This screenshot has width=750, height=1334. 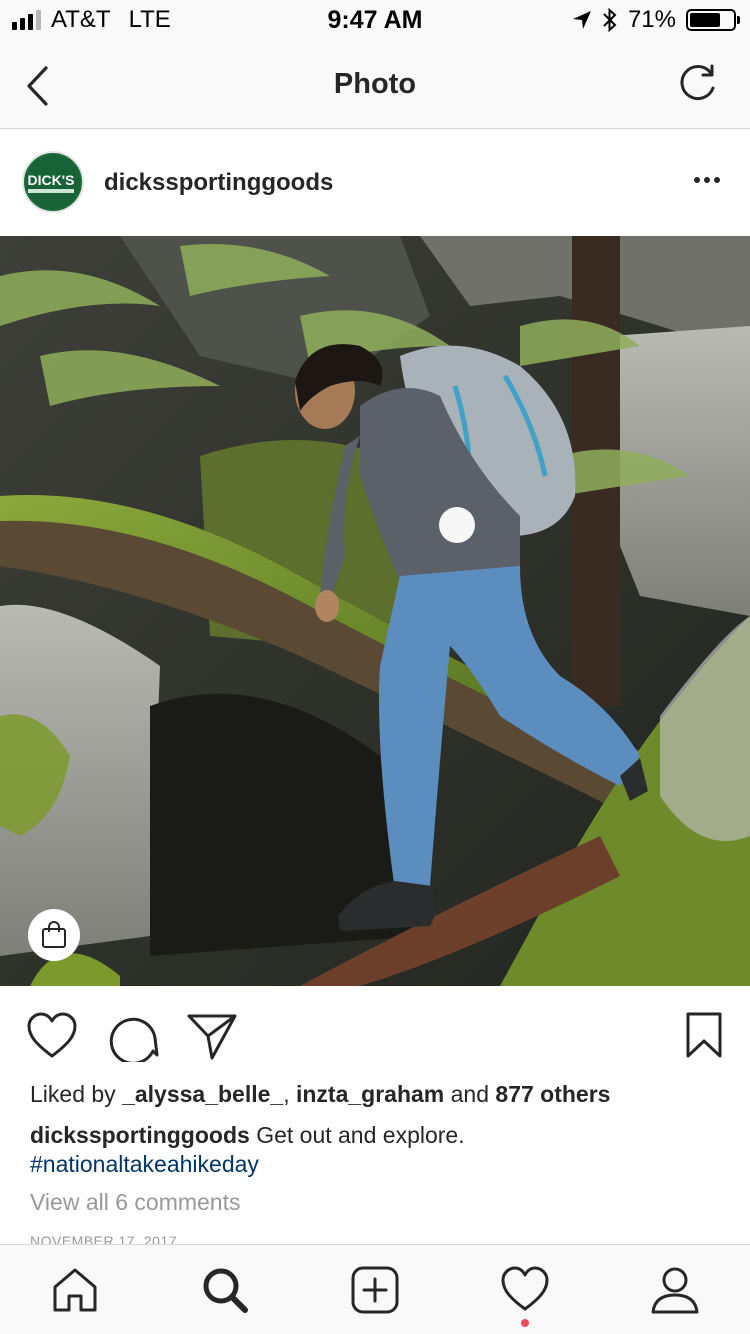 What do you see at coordinates (375, 182) in the screenshot?
I see `post-header: DICK'S dickssportinggoods` at bounding box center [375, 182].